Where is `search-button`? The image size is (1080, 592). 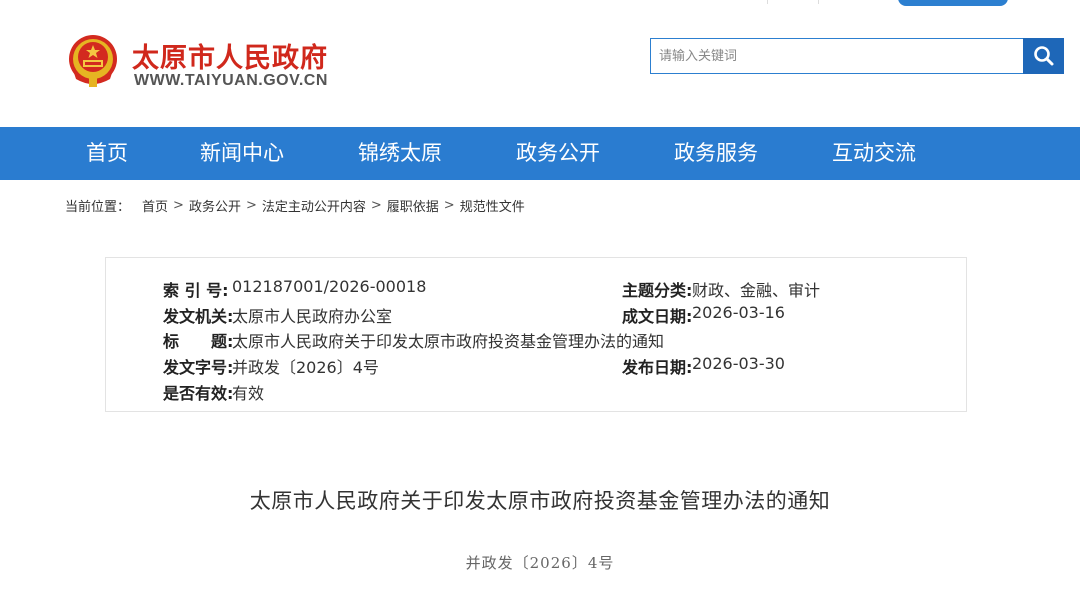
search-button is located at coordinates (1043, 56).